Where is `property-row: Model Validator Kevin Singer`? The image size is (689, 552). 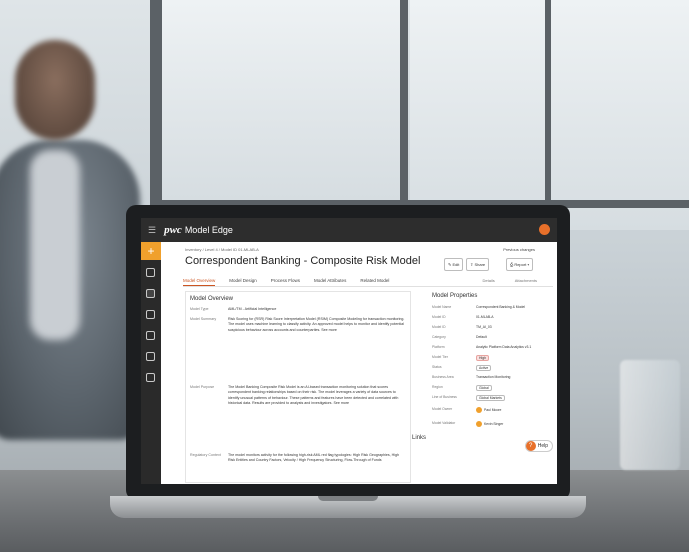
property-row: Model Validator Kevin Singer is located at coordinates (489, 424).